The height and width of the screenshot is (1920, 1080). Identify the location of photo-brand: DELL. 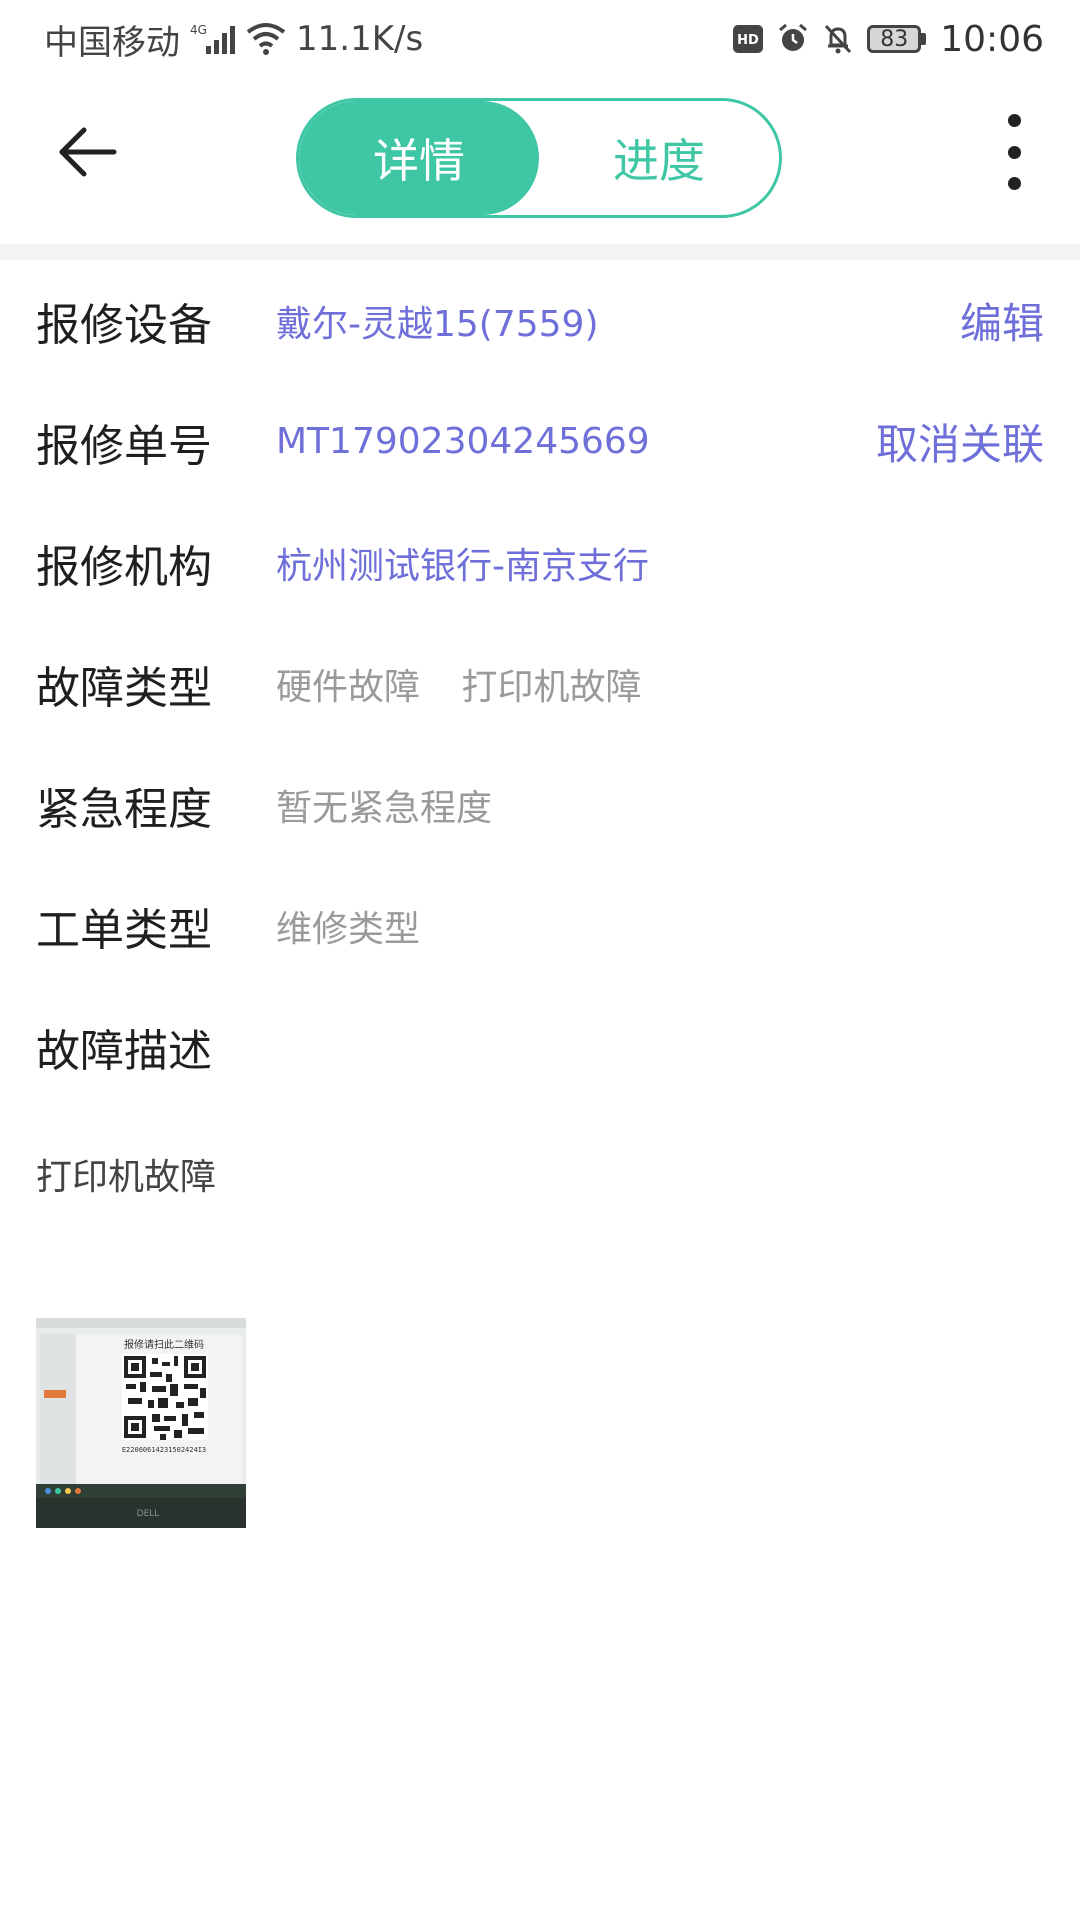
(148, 1514).